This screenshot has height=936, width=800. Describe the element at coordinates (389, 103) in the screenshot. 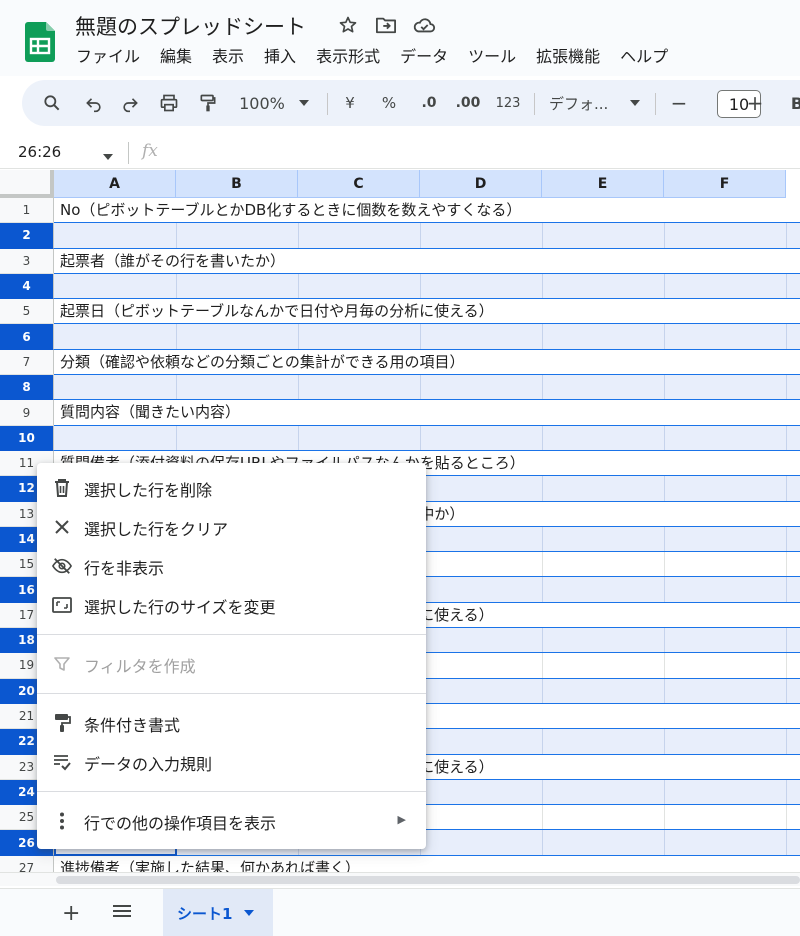

I see `percent-button: %` at that location.